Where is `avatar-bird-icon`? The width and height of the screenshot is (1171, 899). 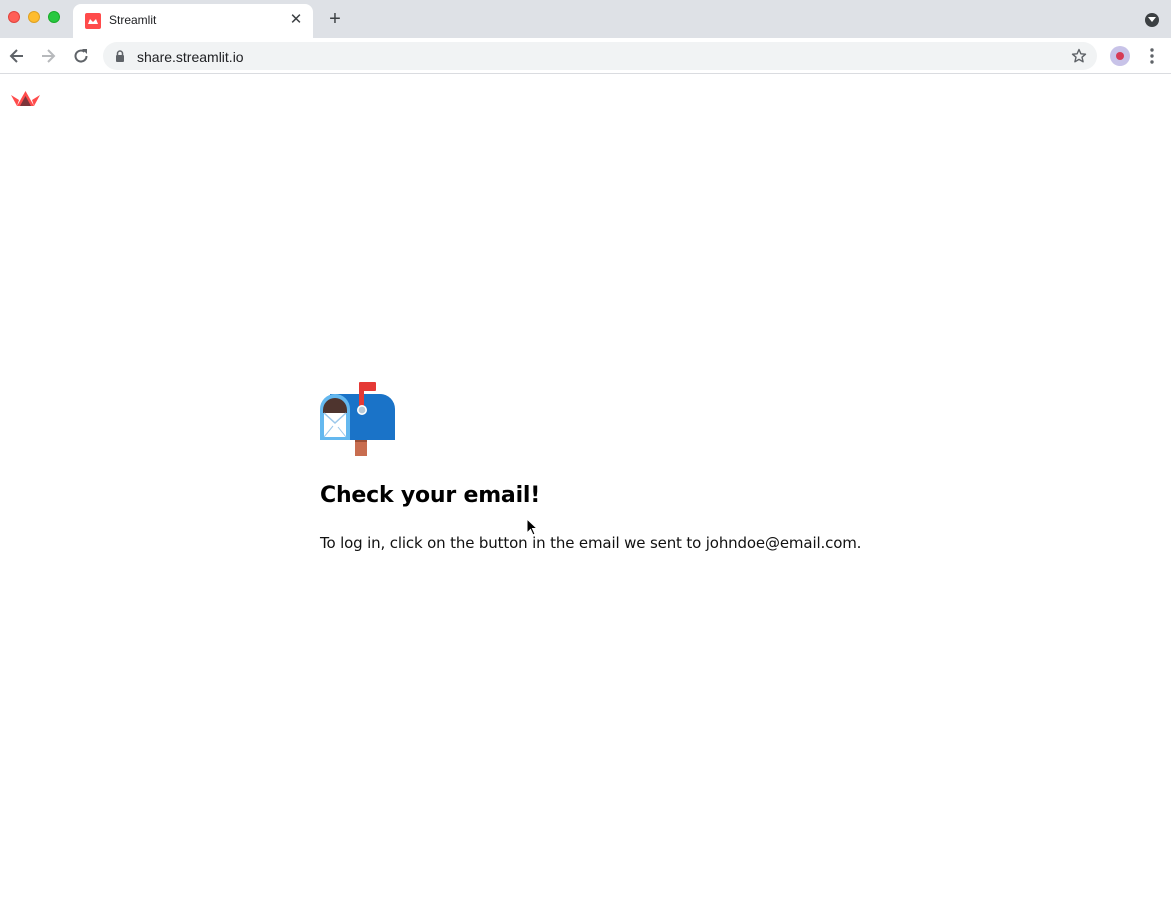 avatar-bird-icon is located at coordinates (1120, 56).